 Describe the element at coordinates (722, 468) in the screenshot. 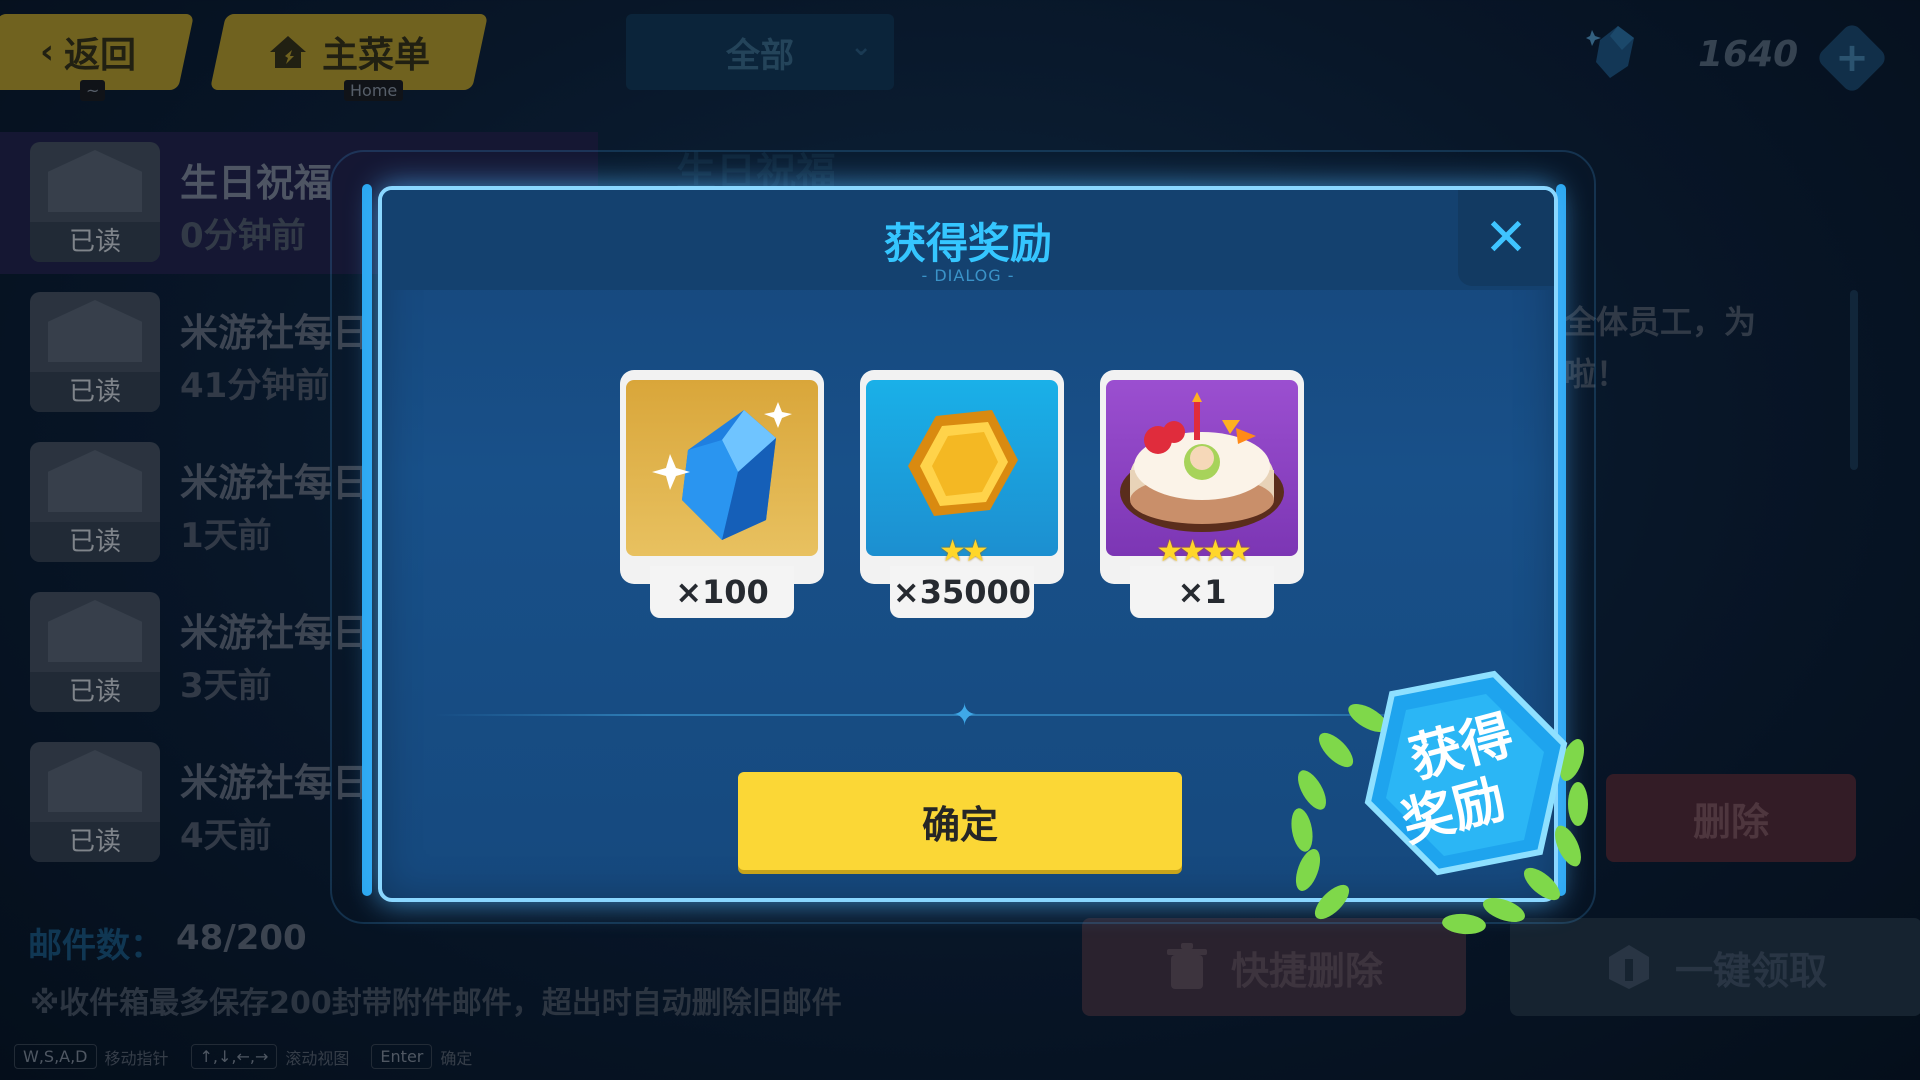

I see `crystal-icon` at that location.